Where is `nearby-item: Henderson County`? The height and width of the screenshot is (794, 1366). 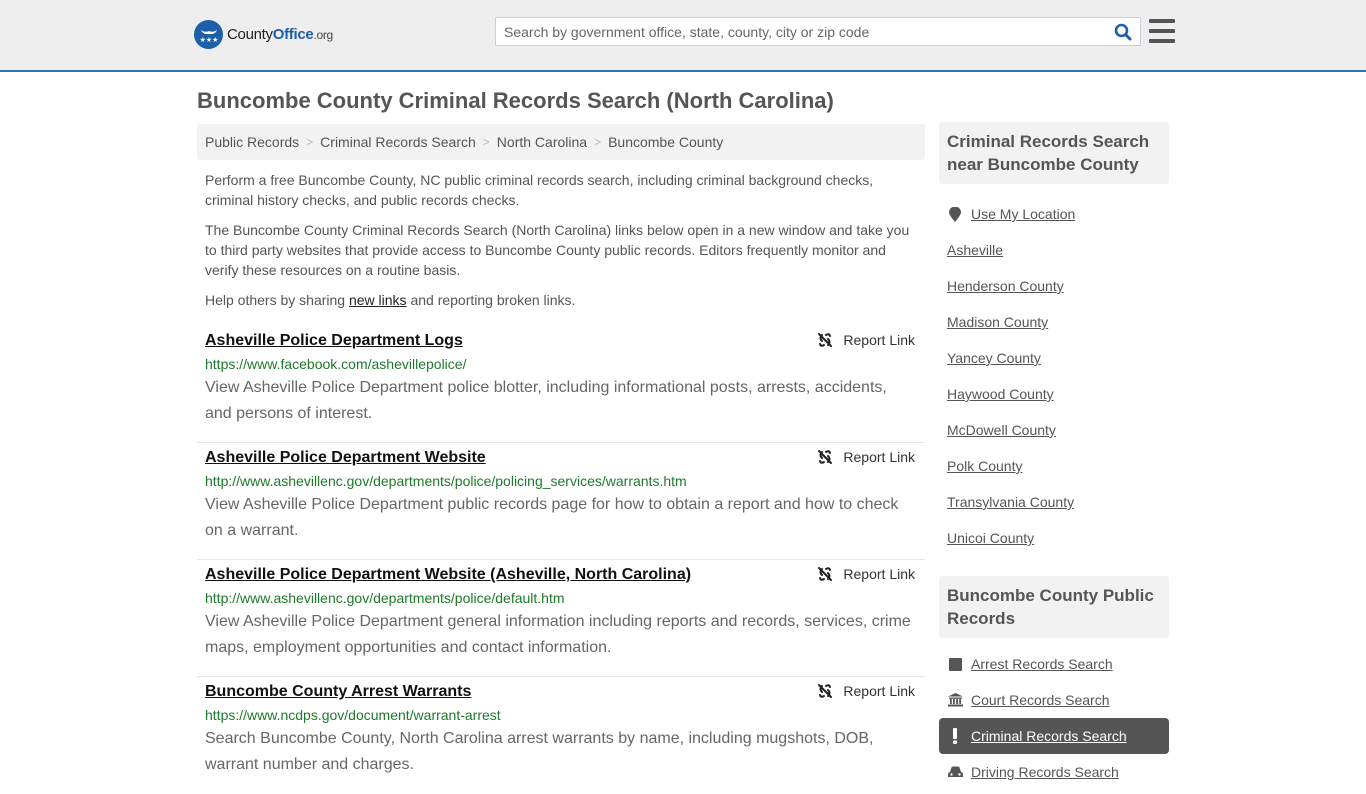
nearby-item: Henderson County is located at coordinates (1054, 286).